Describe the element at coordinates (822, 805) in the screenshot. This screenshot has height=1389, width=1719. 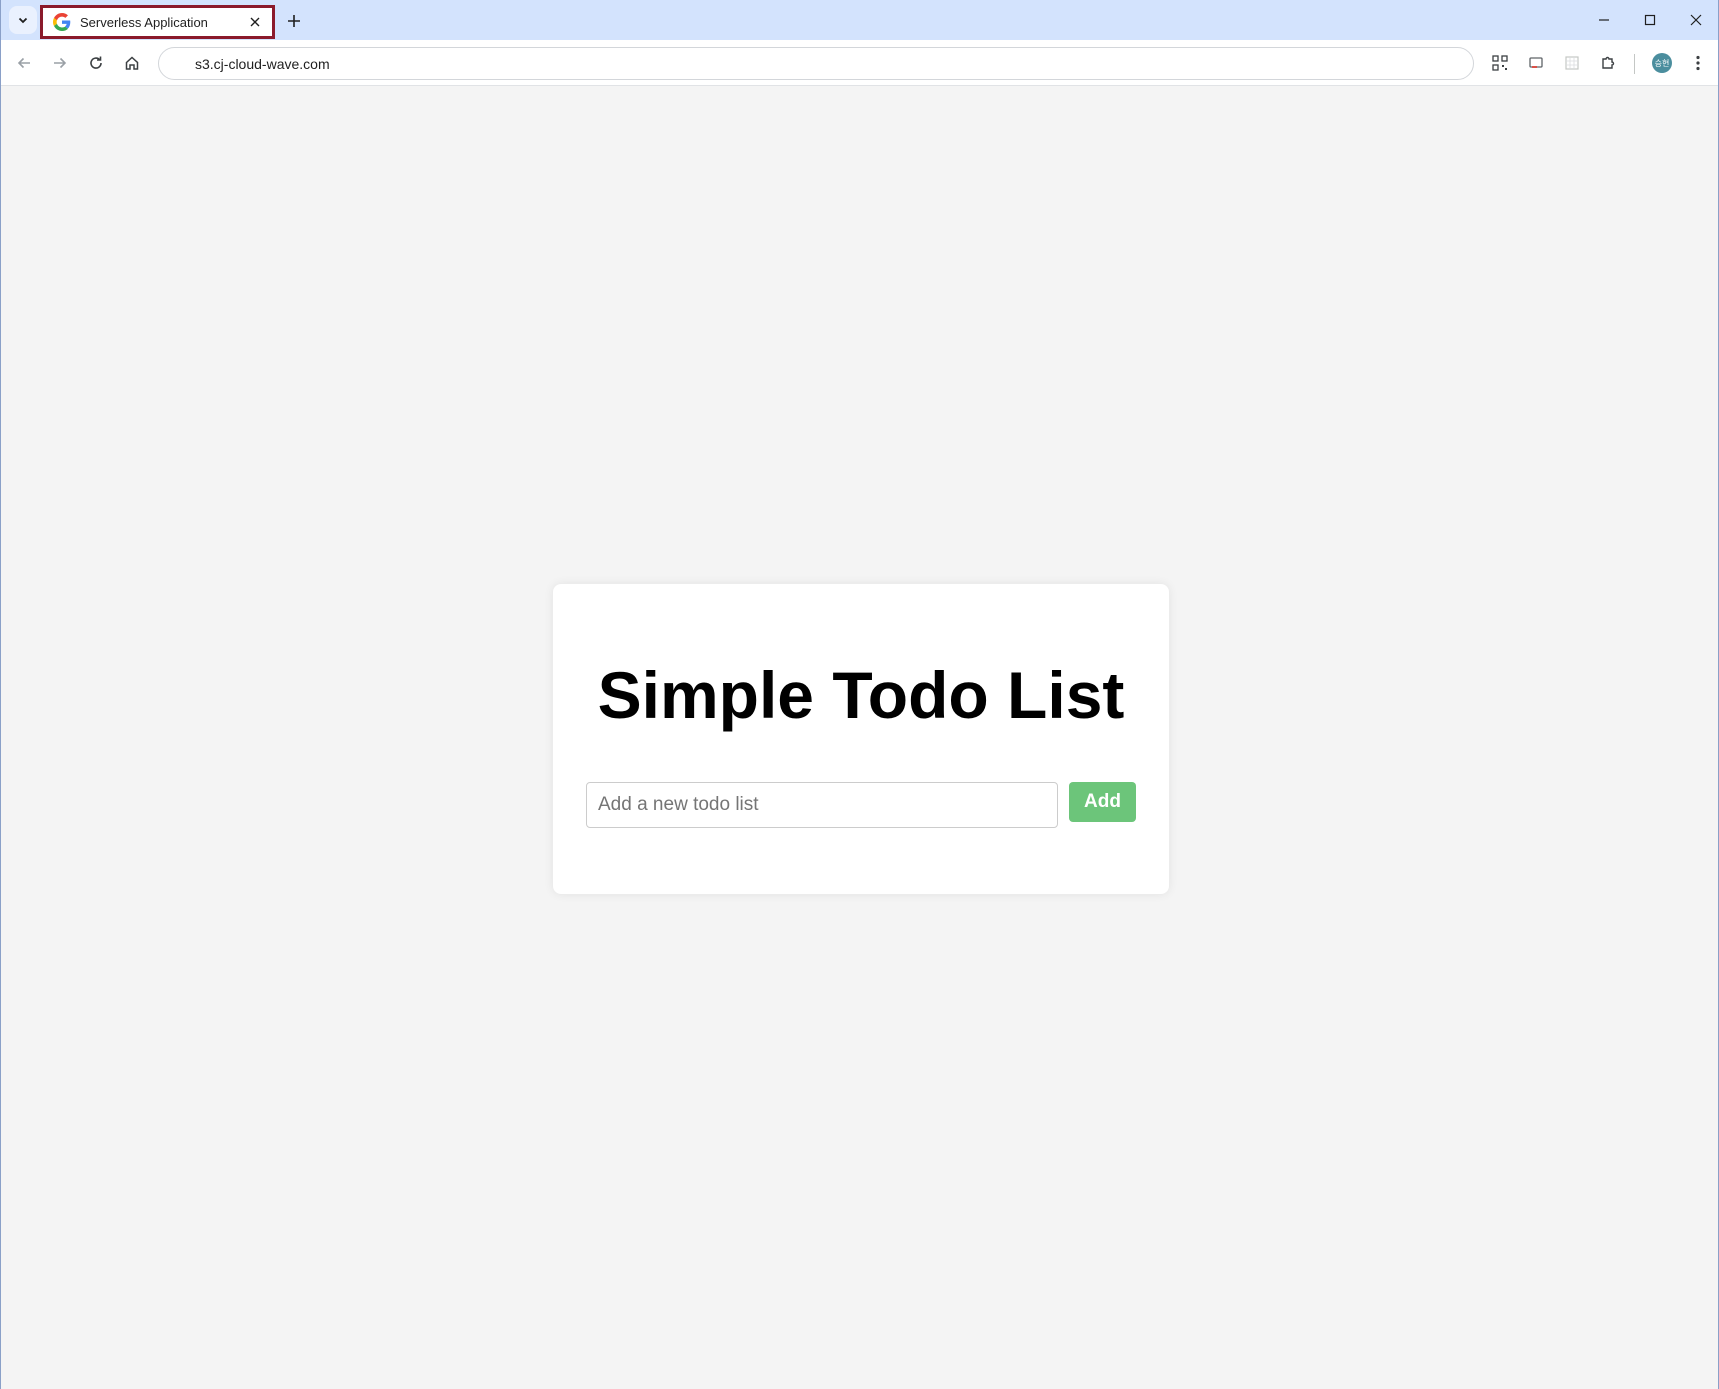
I see `todo-input` at that location.